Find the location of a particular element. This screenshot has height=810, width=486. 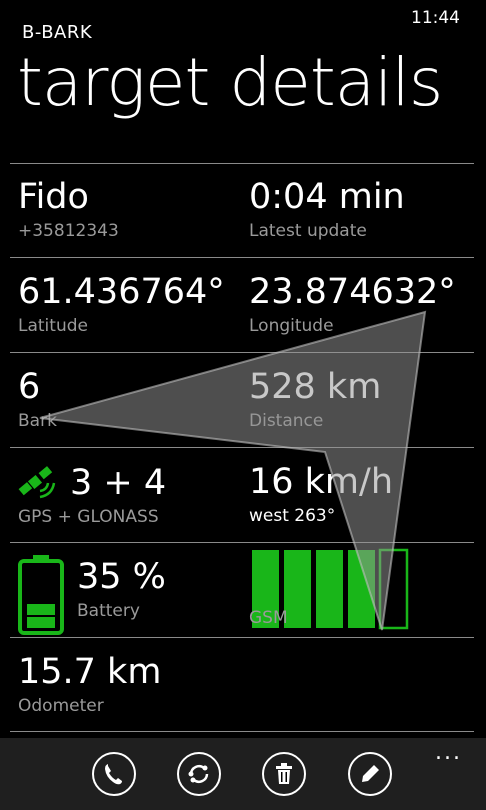

page-title: target details is located at coordinates (230, 82).